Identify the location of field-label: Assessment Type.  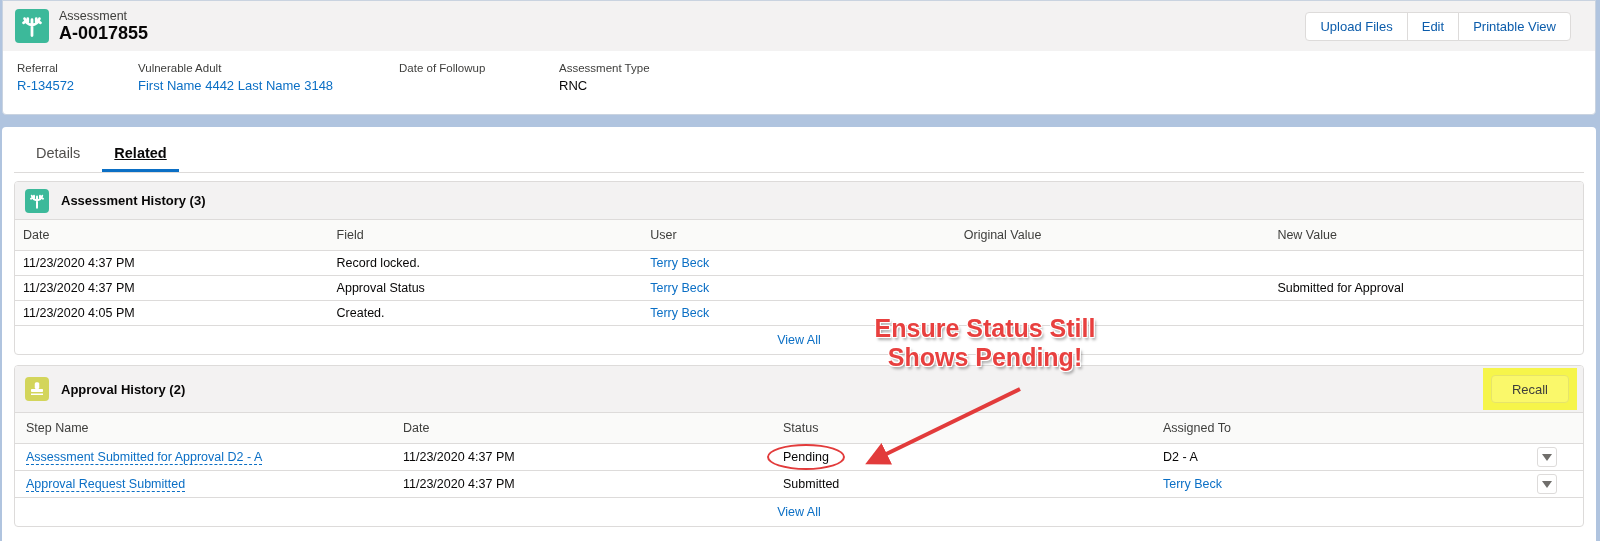
(604, 68).